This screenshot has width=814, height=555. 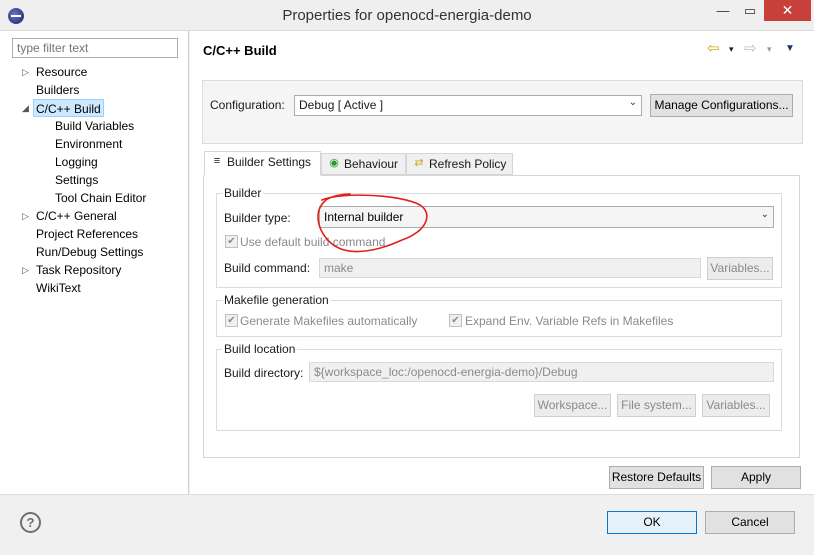 I want to click on tab-behaviour: ◉ Behaviour, so click(x=363, y=164).